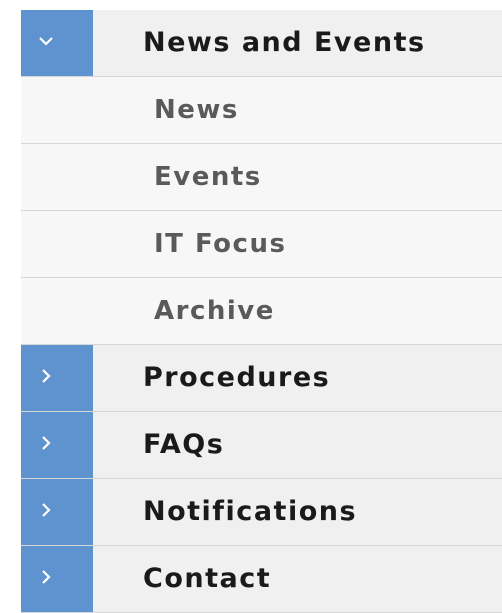 The image size is (502, 613). I want to click on menu-item-label: FAQs, so click(184, 444).